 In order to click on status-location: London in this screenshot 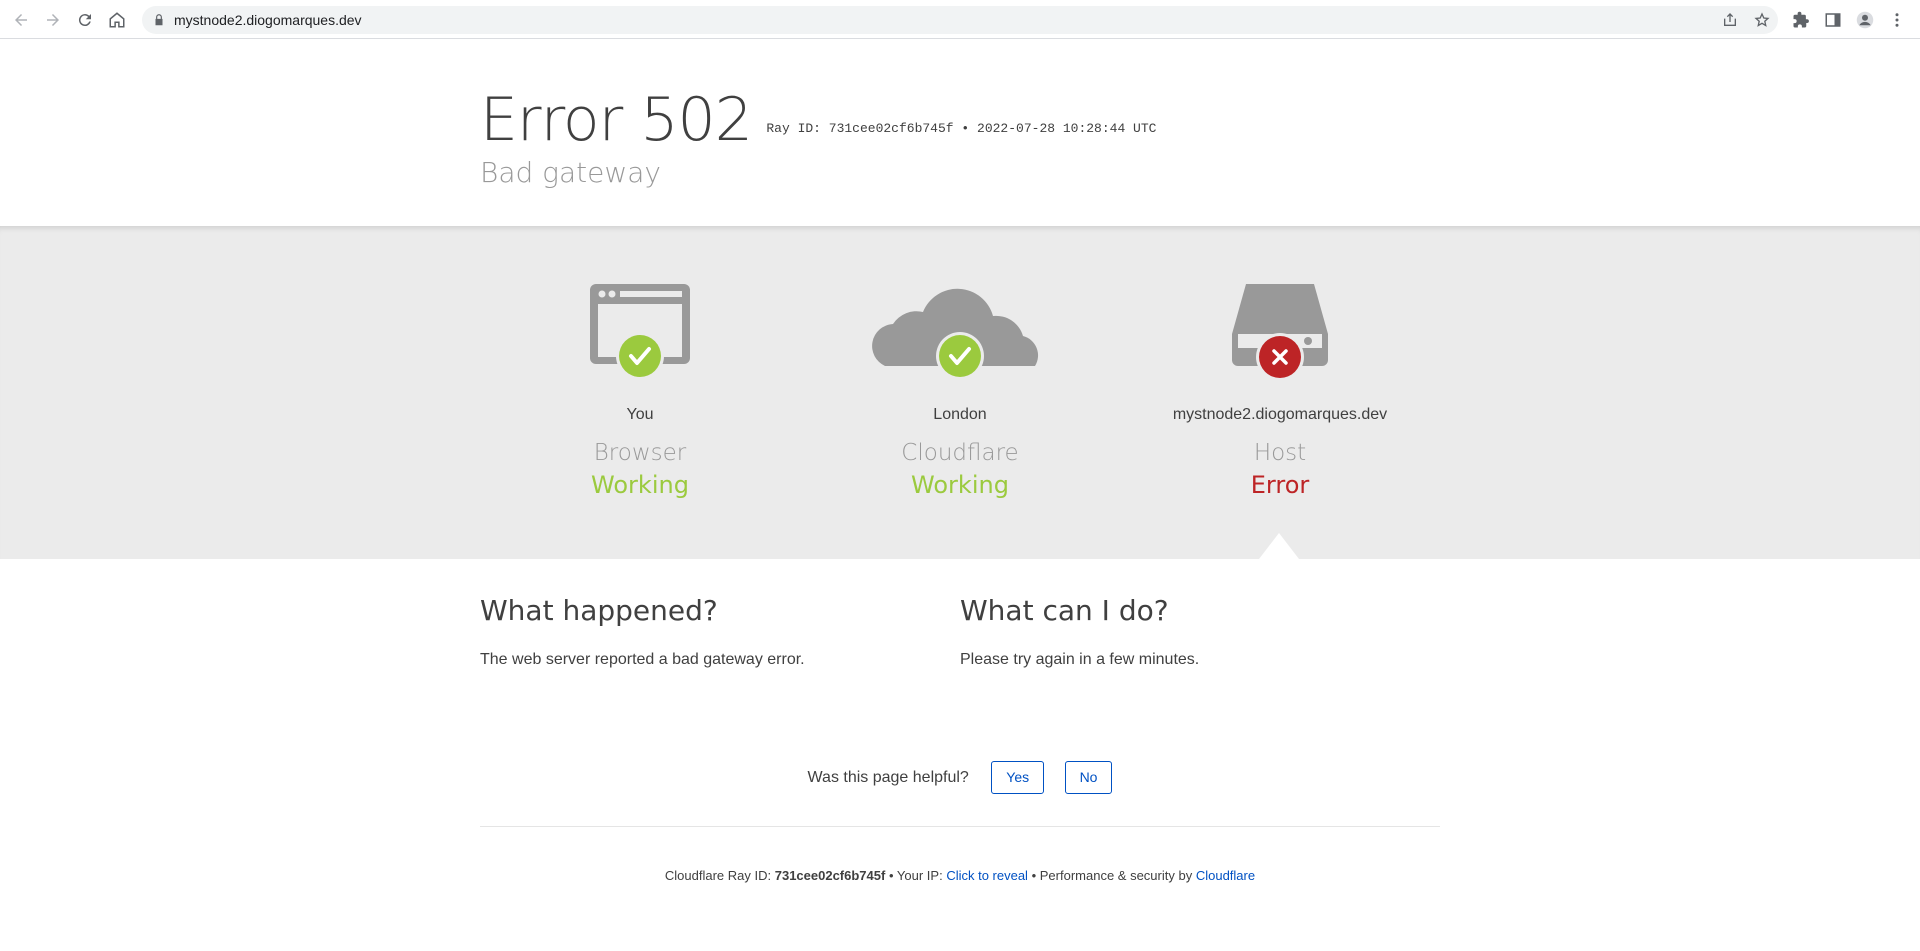, I will do `click(960, 414)`.